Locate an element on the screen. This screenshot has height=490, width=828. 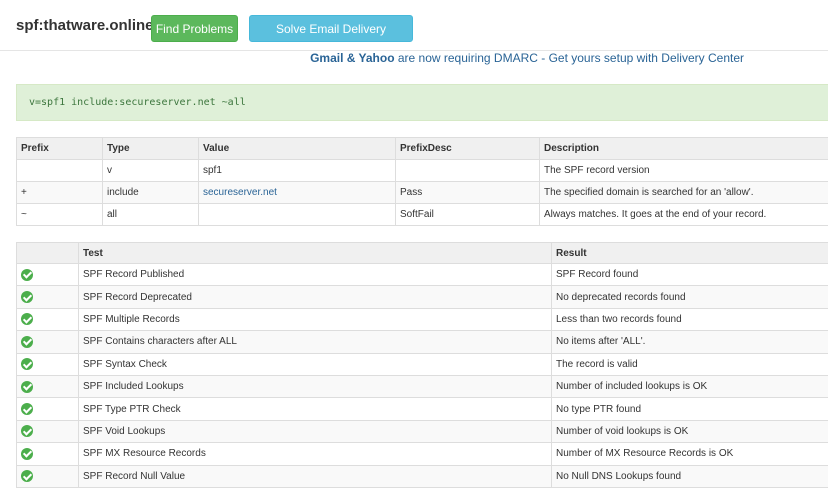
test-cell: SPF Syntax Check is located at coordinates (315, 364).